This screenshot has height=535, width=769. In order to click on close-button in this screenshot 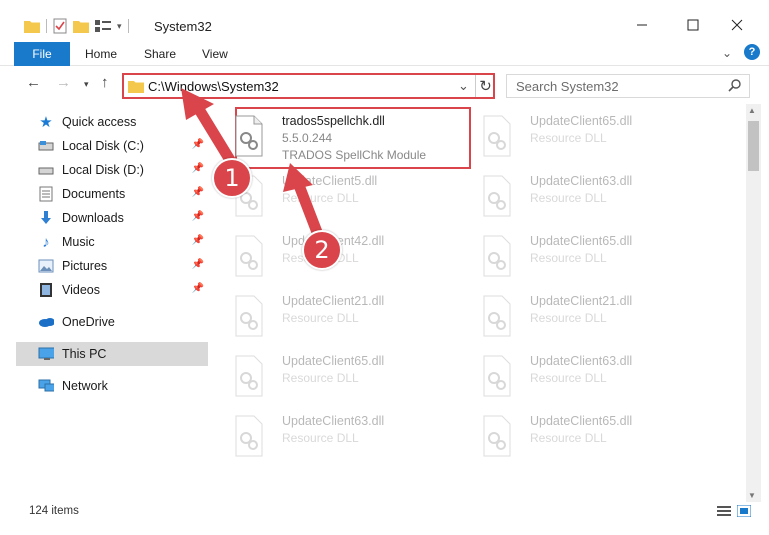, I will do `click(737, 25)`.